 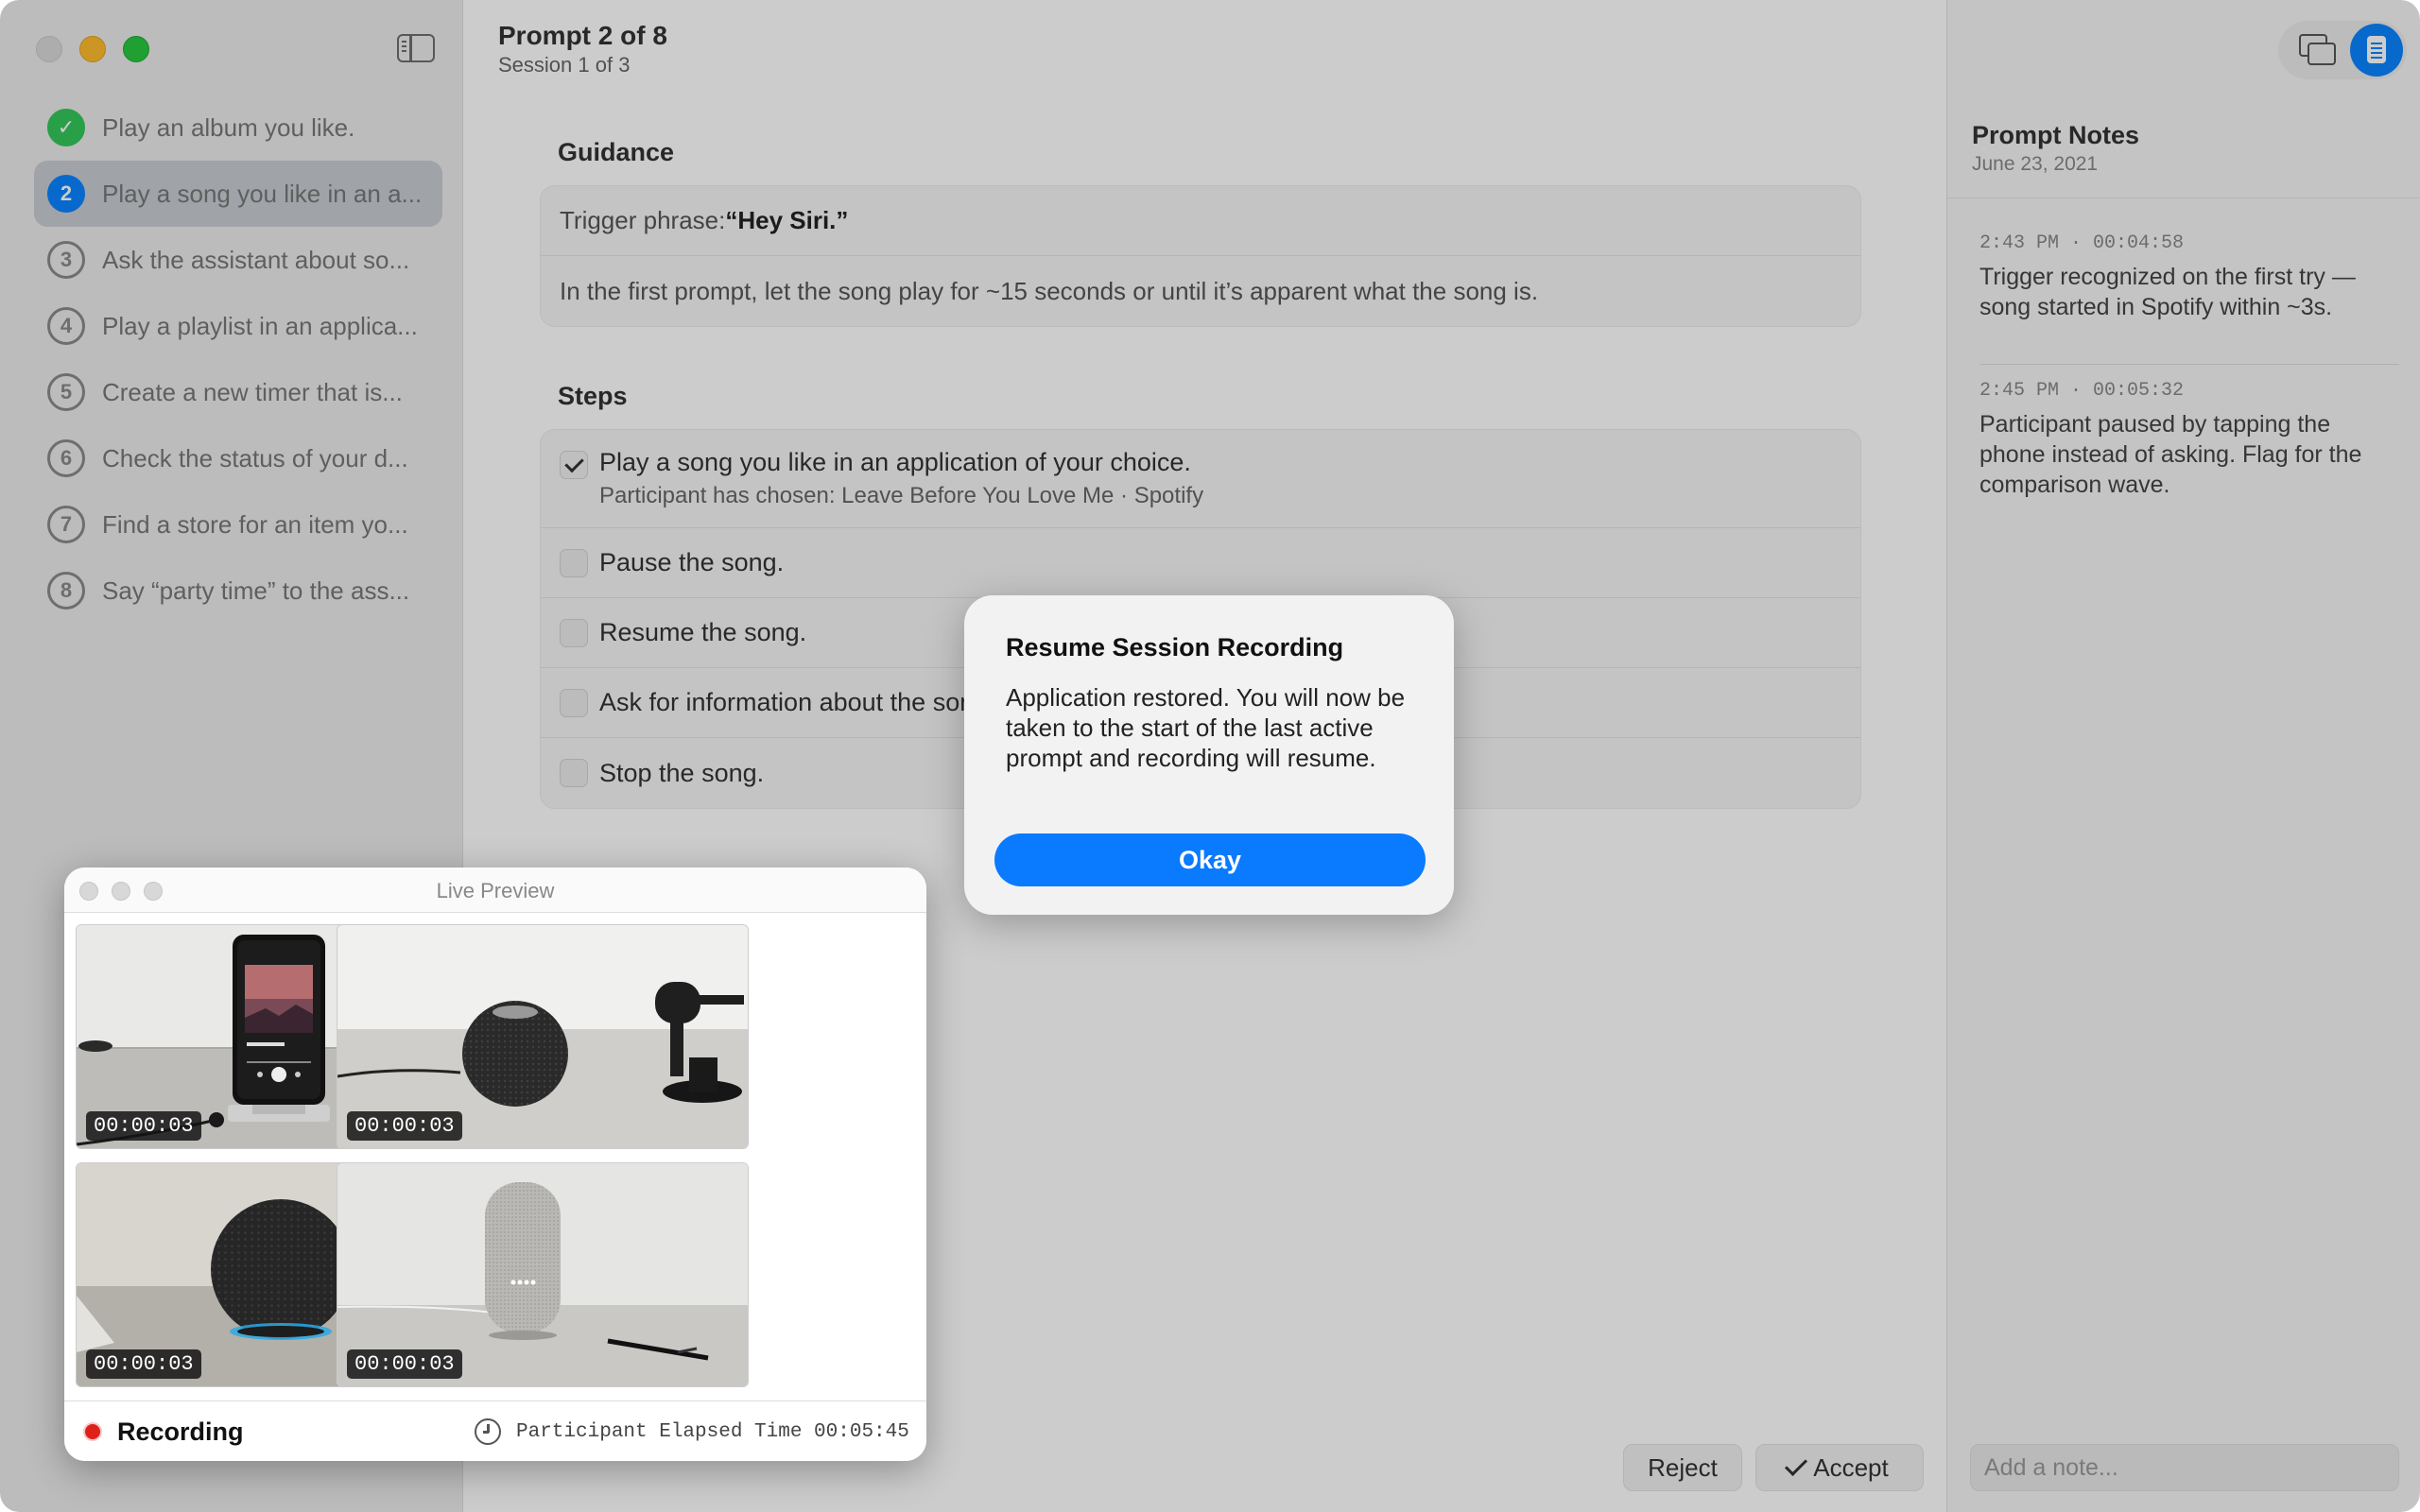 What do you see at coordinates (712, 1432) in the screenshot?
I see `elapsed-time: Participant Elapsed Time 00:05:45` at bounding box center [712, 1432].